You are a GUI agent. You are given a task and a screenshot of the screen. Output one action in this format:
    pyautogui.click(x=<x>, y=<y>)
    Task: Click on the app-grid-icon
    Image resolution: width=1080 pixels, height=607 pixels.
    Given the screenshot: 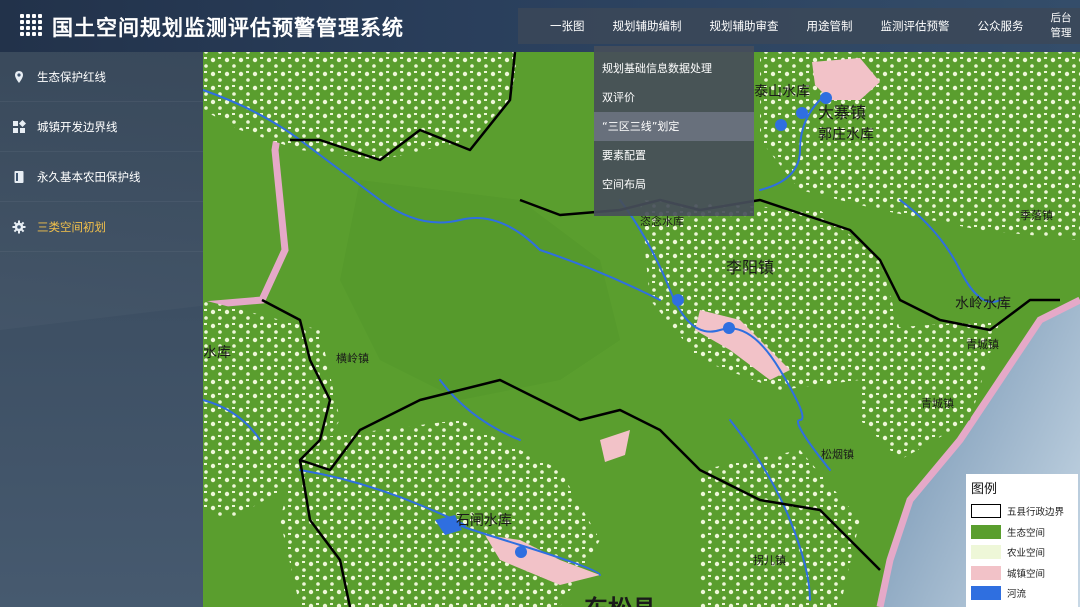 What is the action you would take?
    pyautogui.click(x=31, y=25)
    